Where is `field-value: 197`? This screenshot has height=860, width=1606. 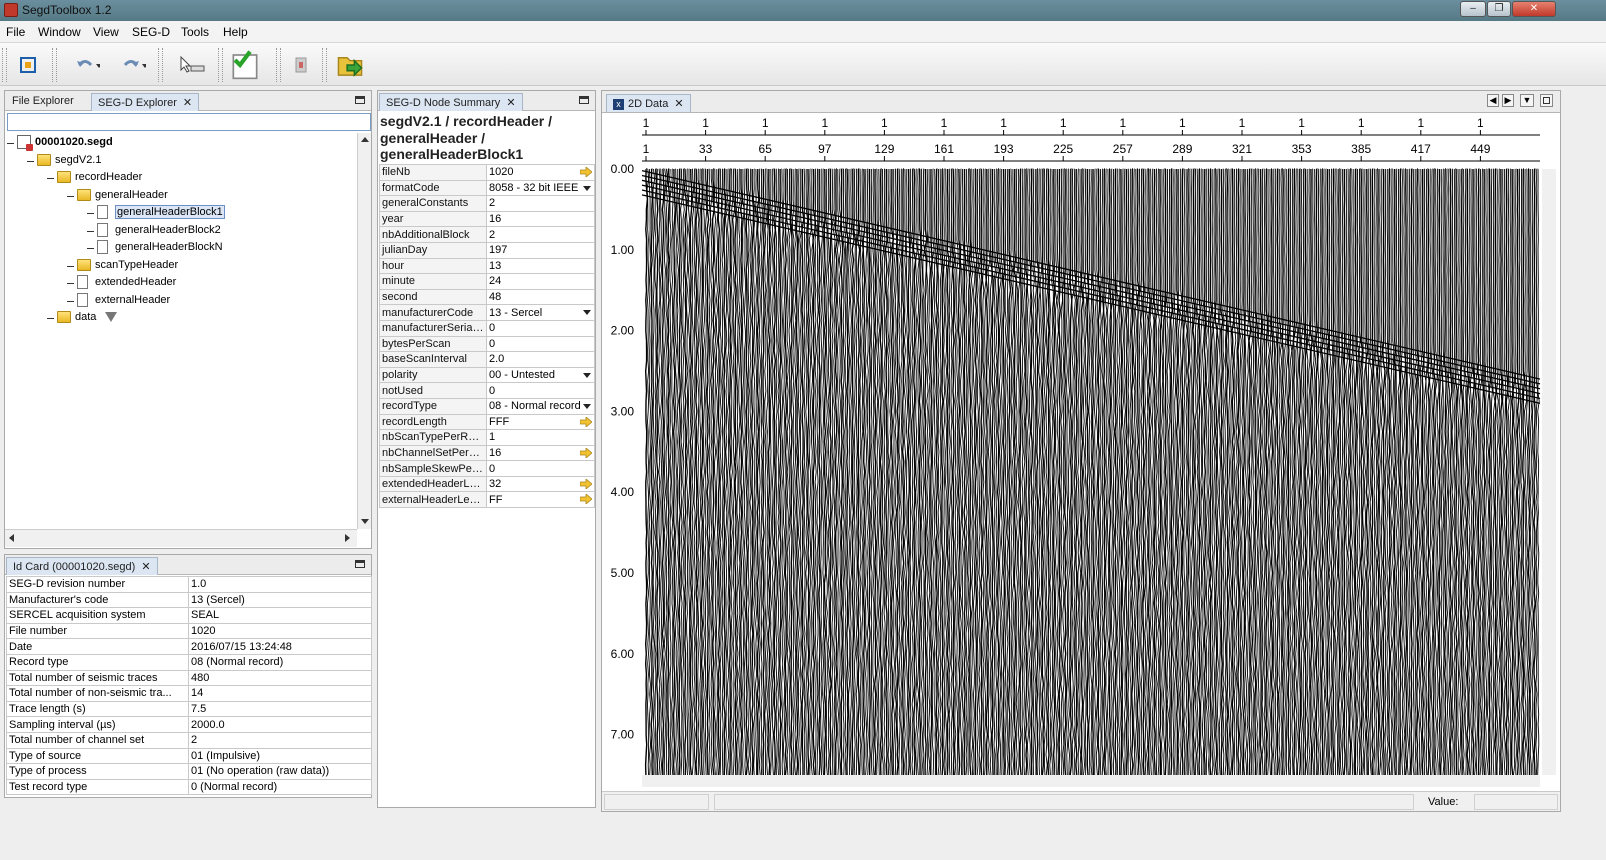 field-value: 197 is located at coordinates (540, 250).